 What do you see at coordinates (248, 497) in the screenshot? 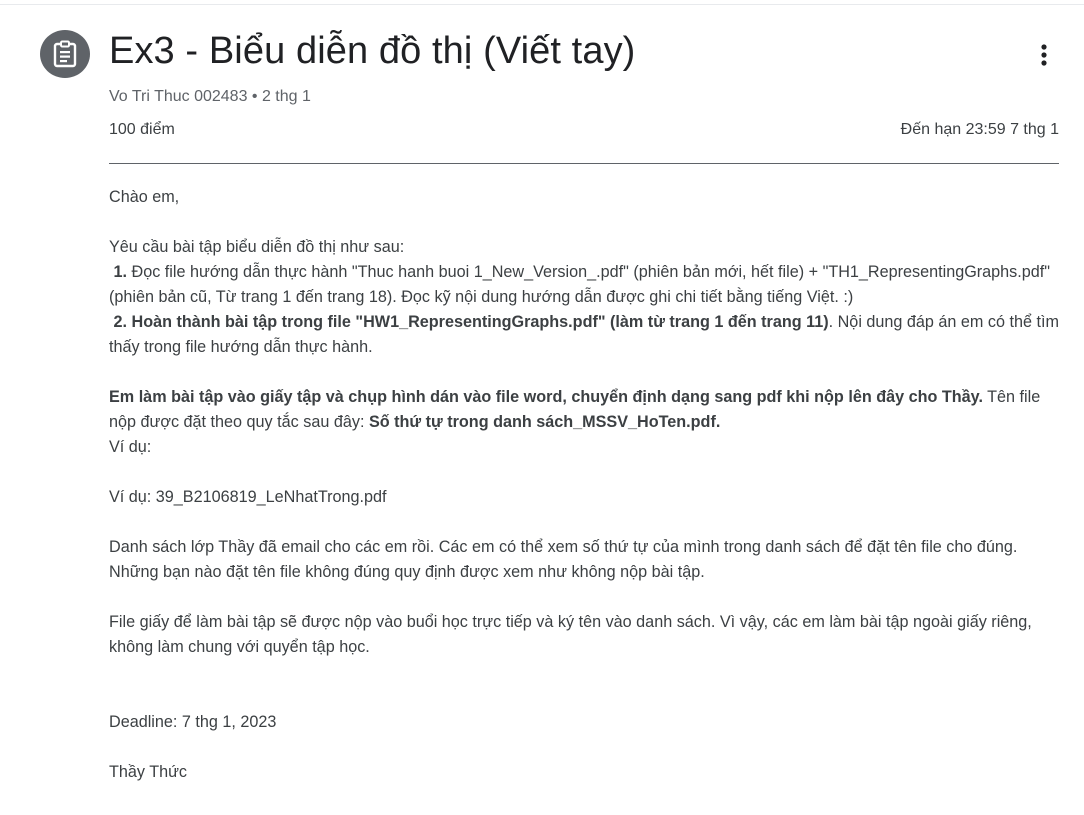
I see `example-value: Ví dụ: 39_B2106819_LeNhatTrong.pdf` at bounding box center [248, 497].